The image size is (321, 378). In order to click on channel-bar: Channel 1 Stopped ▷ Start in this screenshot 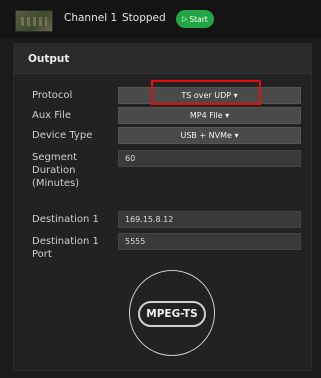, I will do `click(160, 19)`.